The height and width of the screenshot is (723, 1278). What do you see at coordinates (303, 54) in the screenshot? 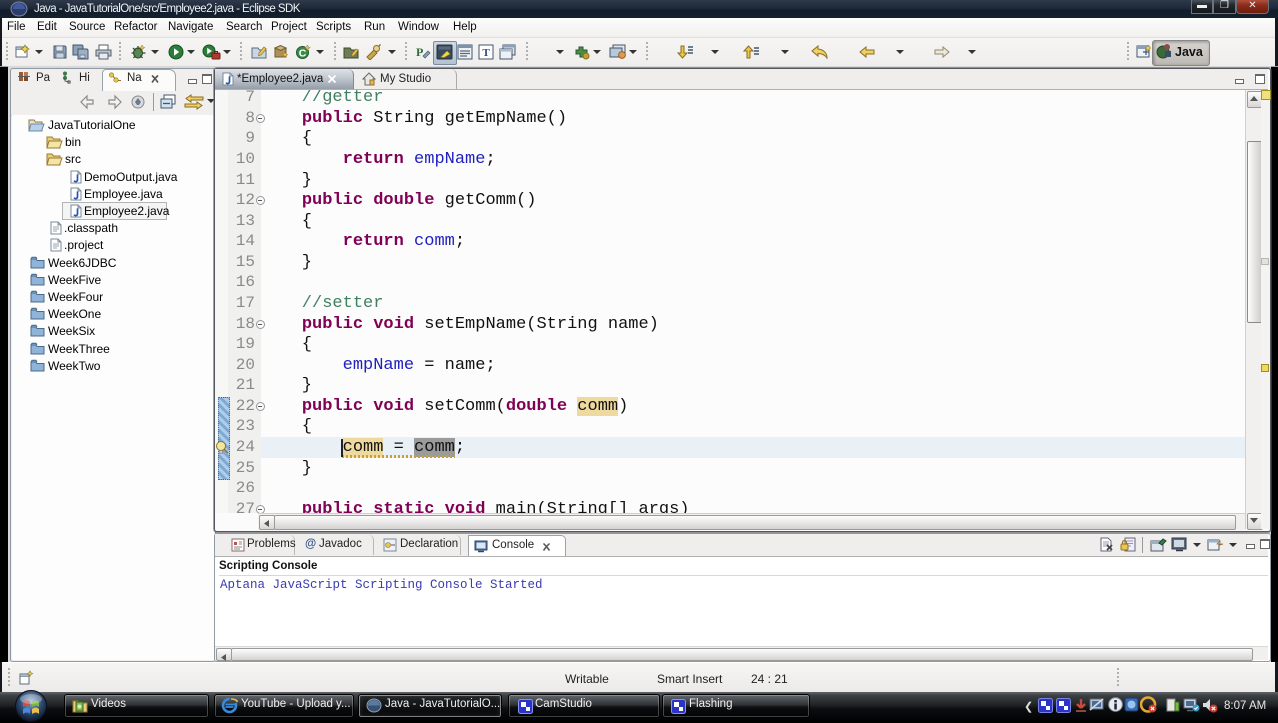
I see `svg-text: C` at bounding box center [303, 54].